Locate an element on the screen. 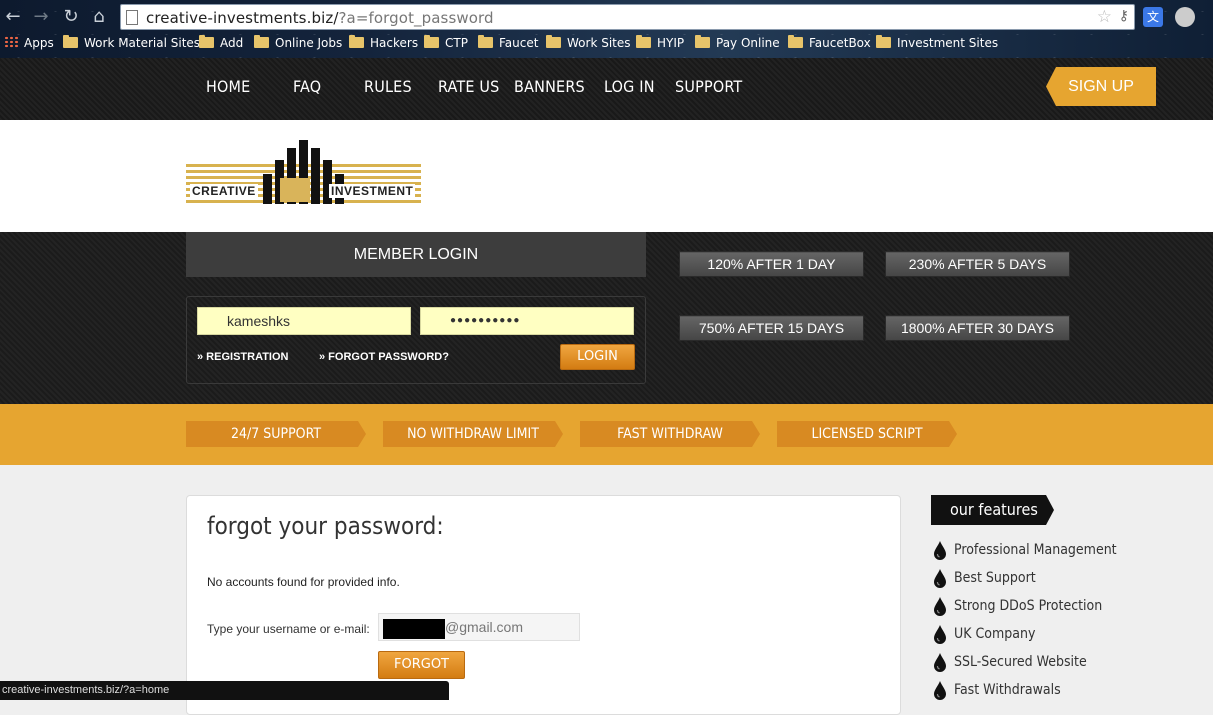  list-item: Fast Withdrawals is located at coordinates (1041, 691).